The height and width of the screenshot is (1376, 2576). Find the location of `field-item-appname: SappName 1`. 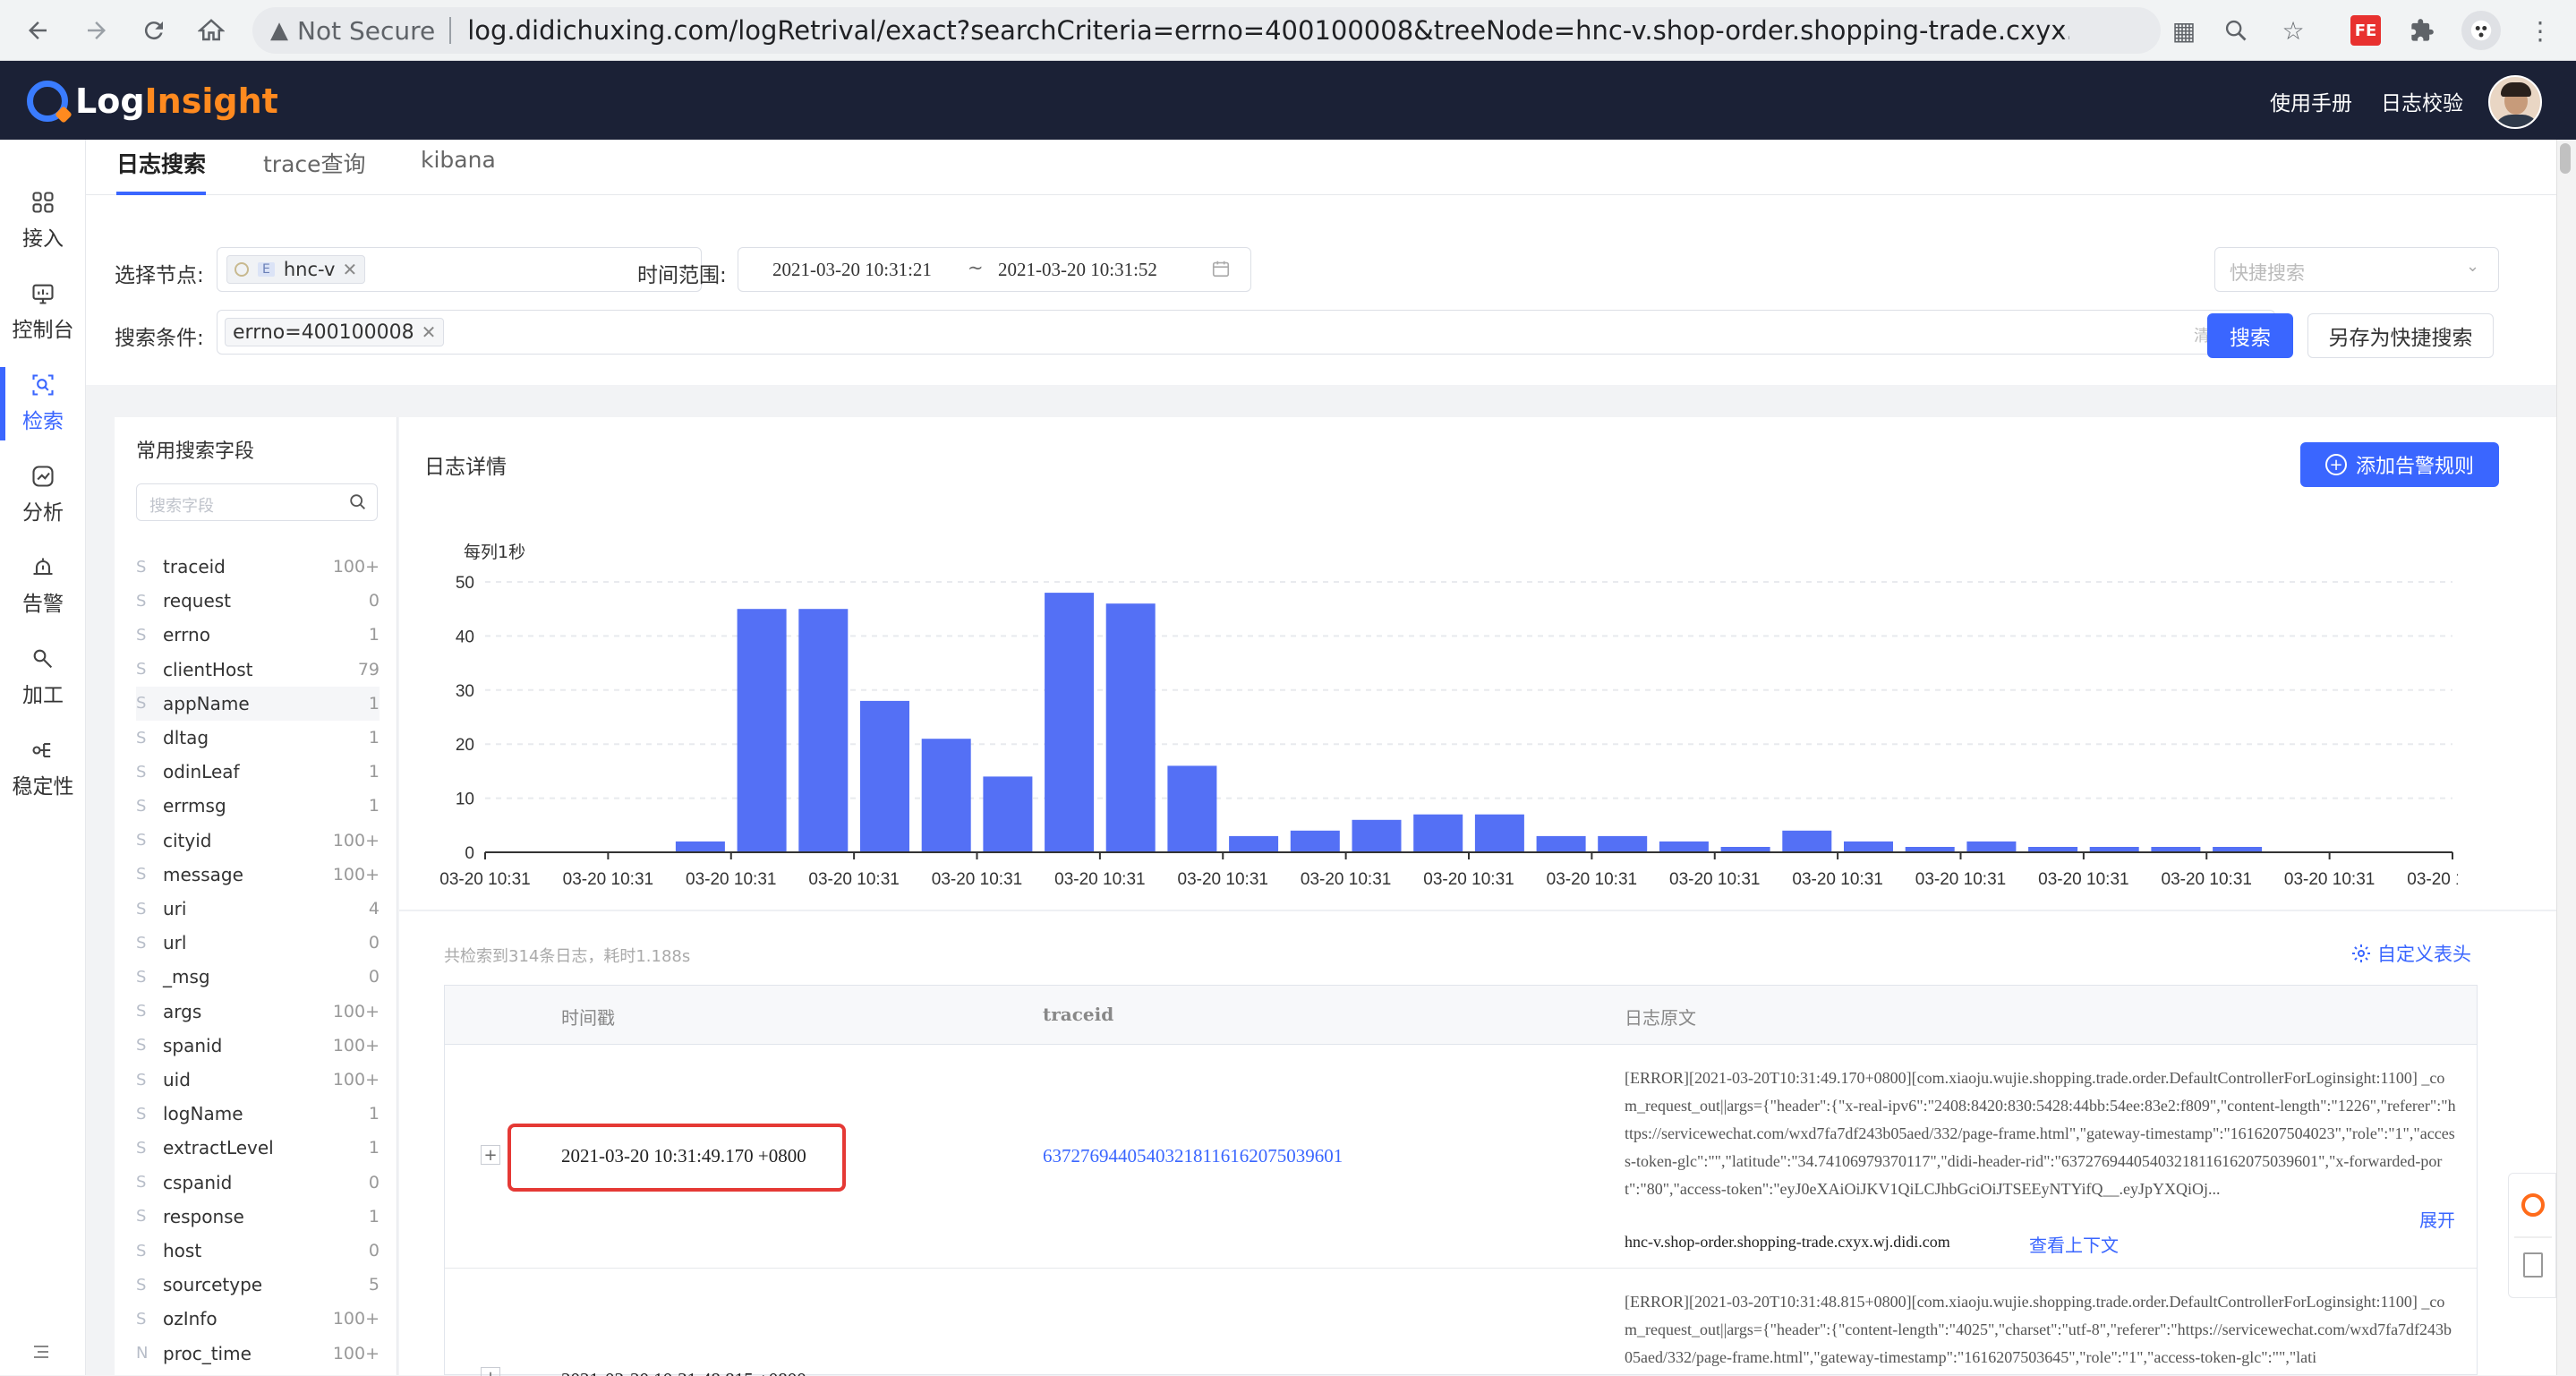

field-item-appname: SappName 1 is located at coordinates (258, 704).